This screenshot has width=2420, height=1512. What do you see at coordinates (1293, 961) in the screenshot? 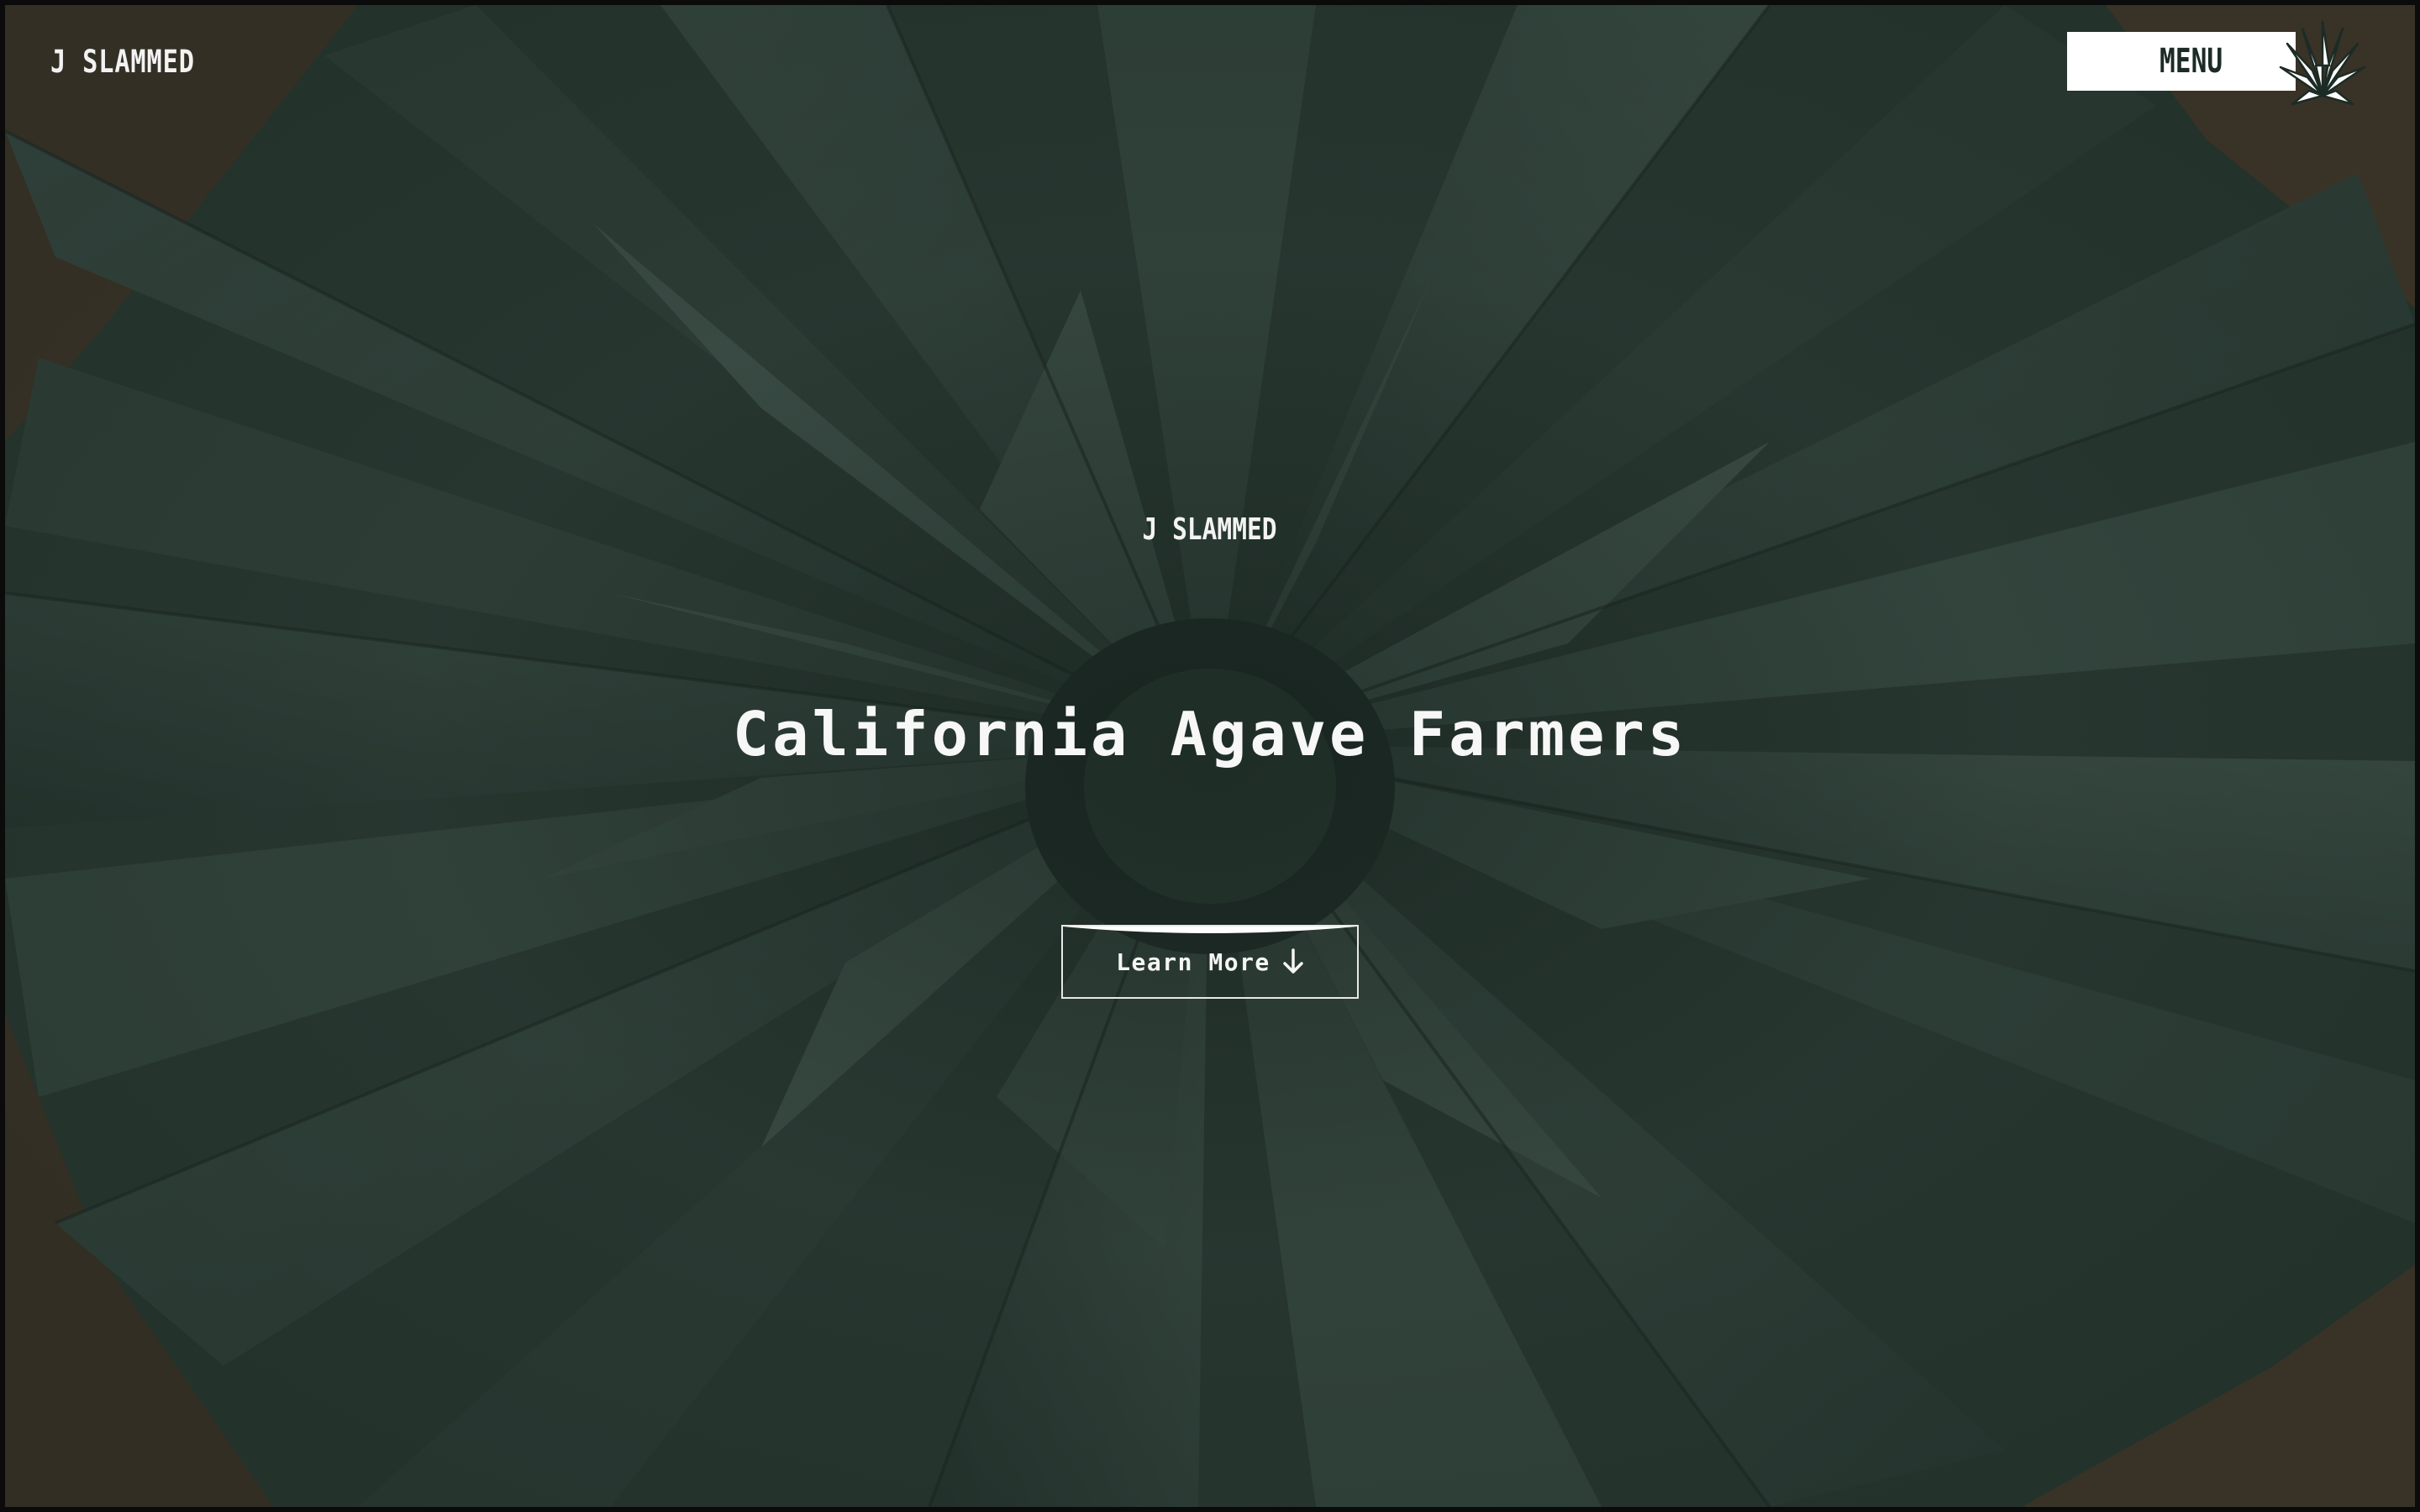
I see `arrow-down-icon` at bounding box center [1293, 961].